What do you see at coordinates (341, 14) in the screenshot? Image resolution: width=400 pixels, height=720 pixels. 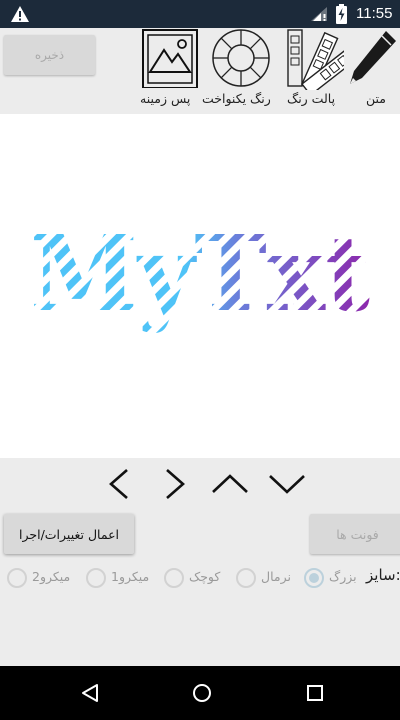 I see `battery-charging-icon` at bounding box center [341, 14].